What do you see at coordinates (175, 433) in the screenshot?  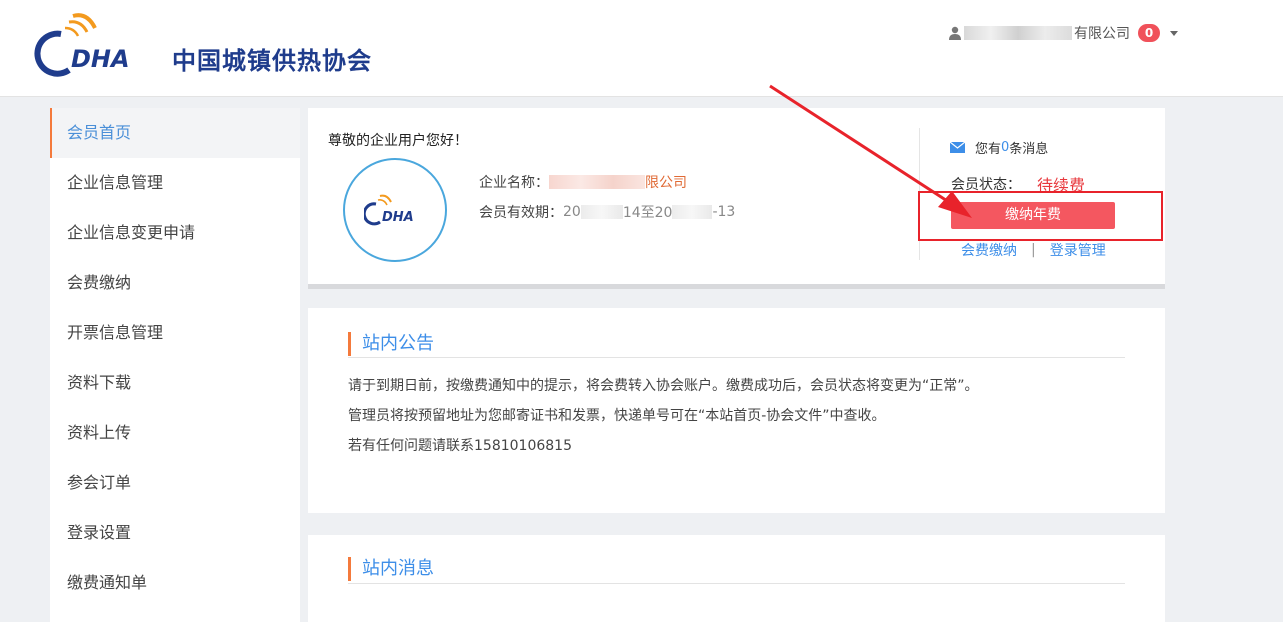 I see `sidebar-item-upload: 资料上传` at bounding box center [175, 433].